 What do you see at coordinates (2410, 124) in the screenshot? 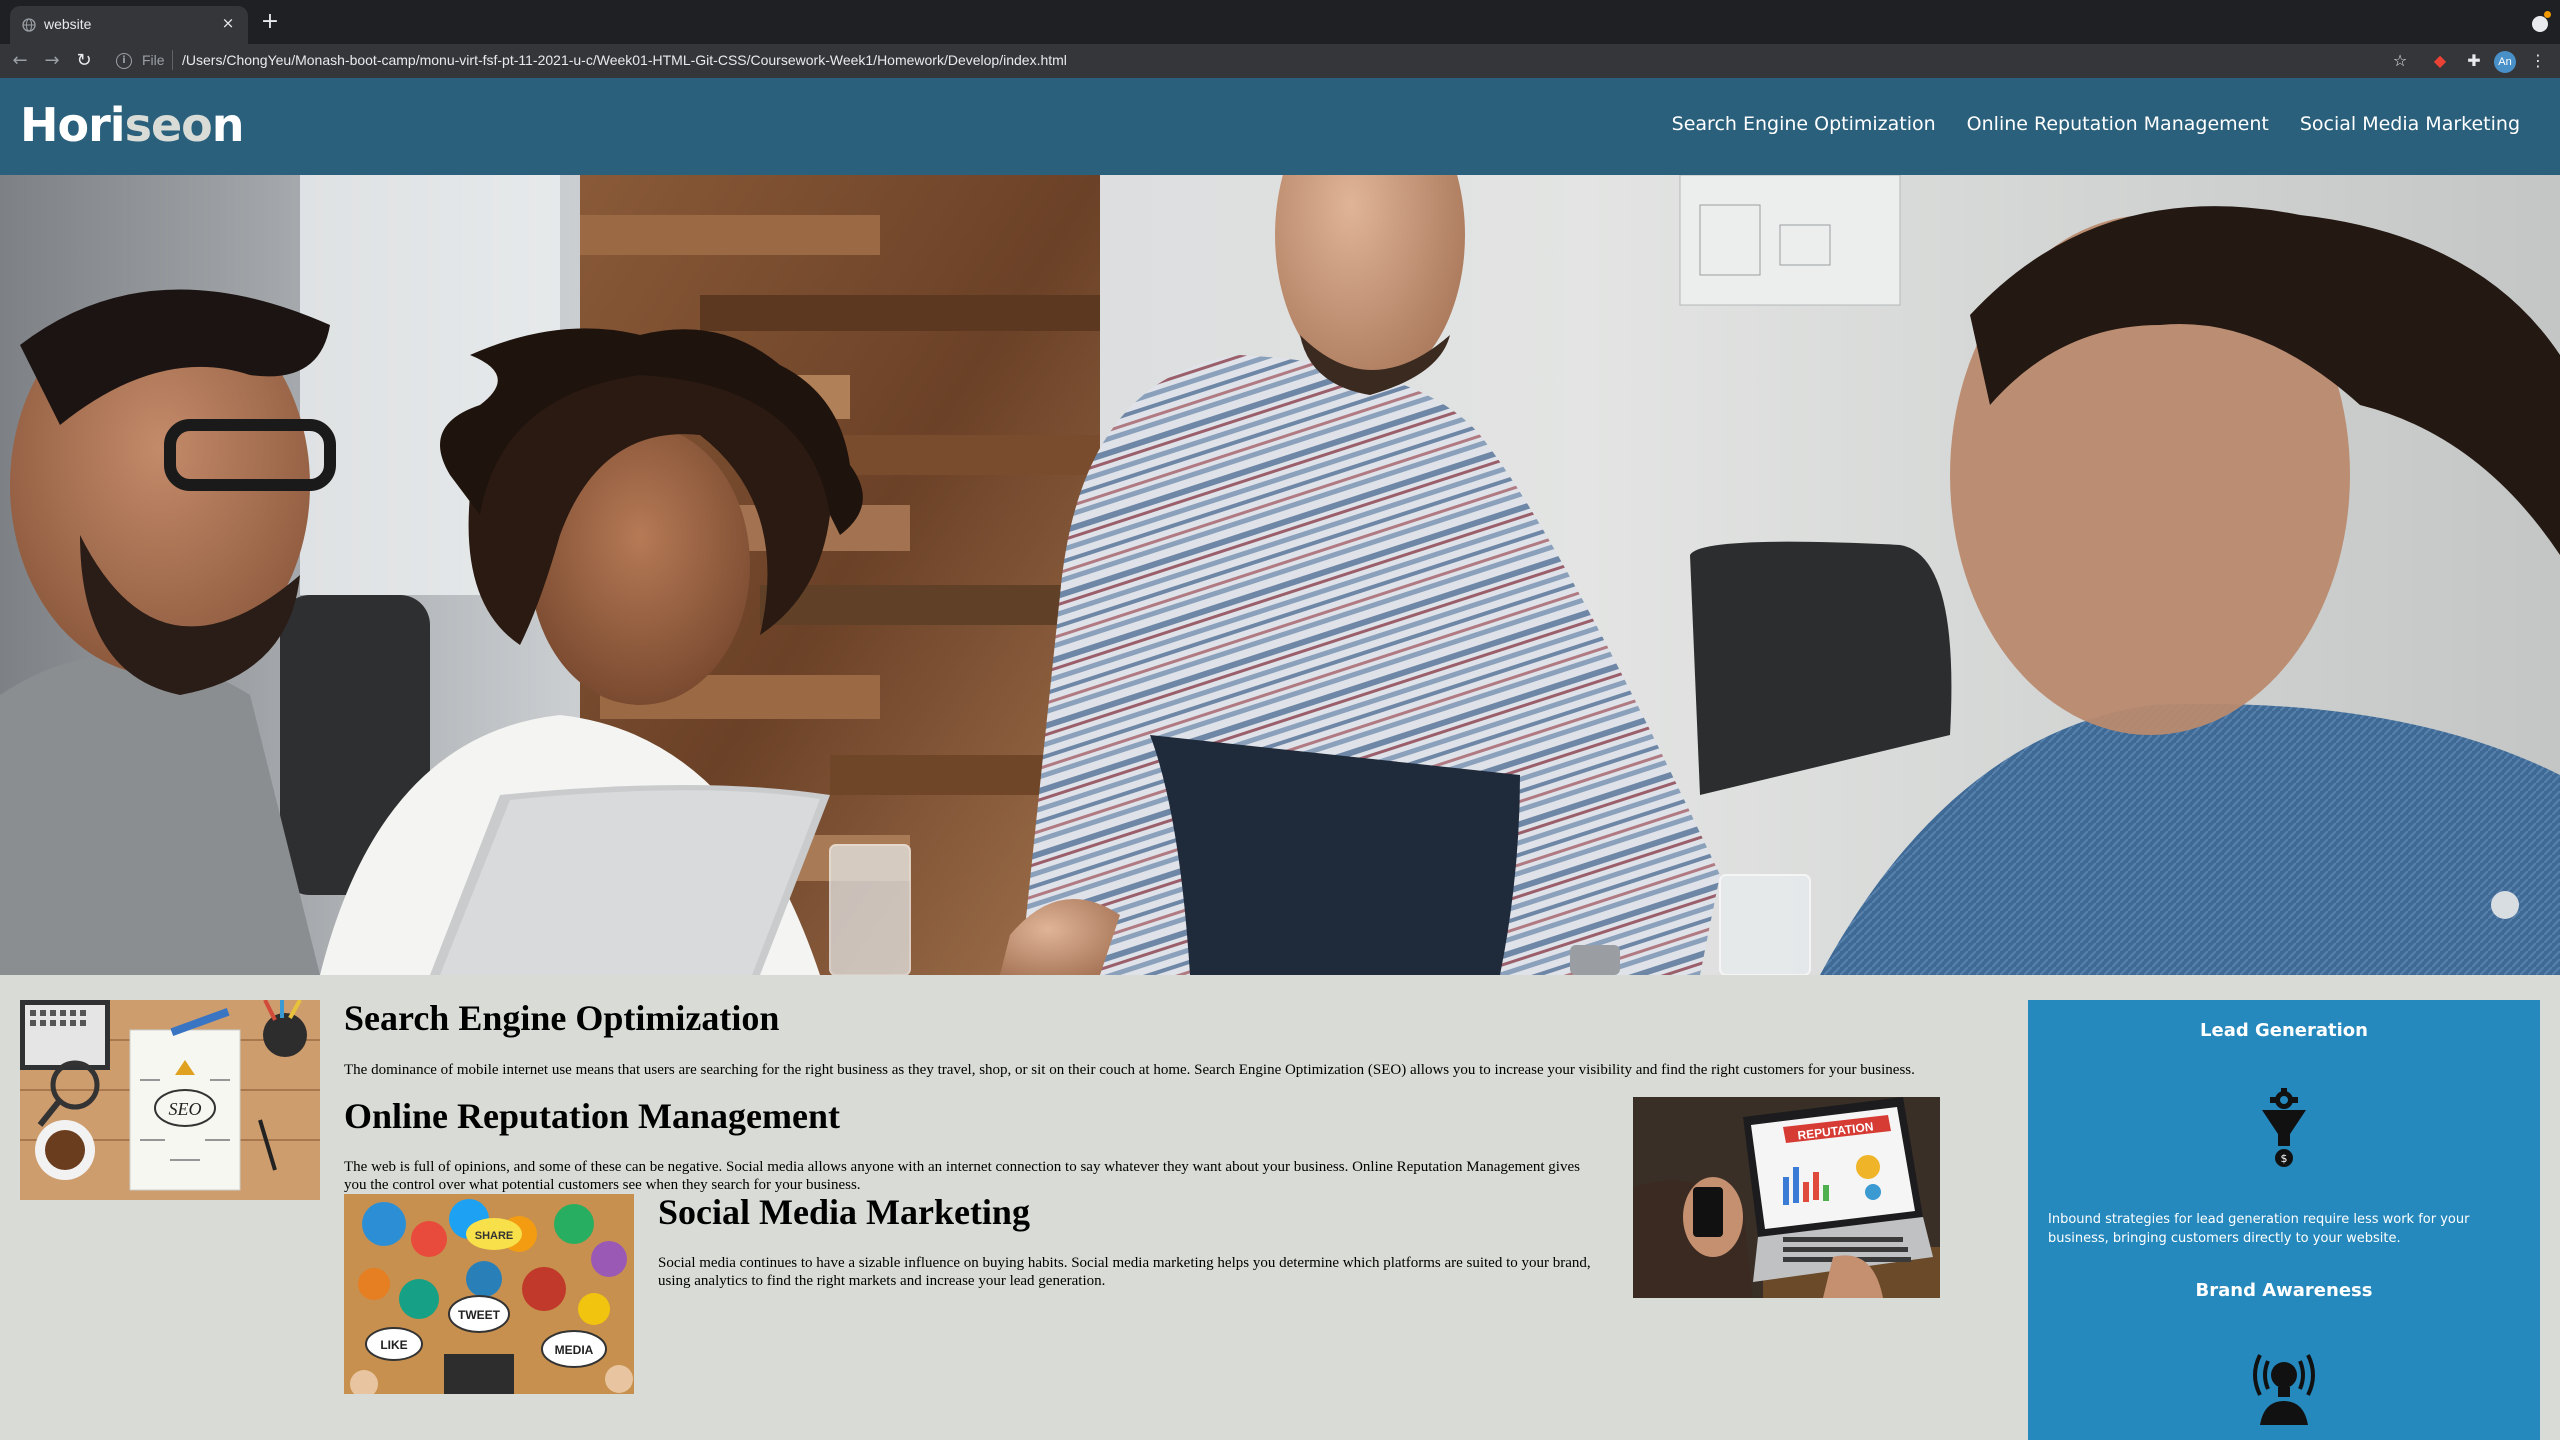
I see `nav-link-smm: Social Media Marketing` at bounding box center [2410, 124].